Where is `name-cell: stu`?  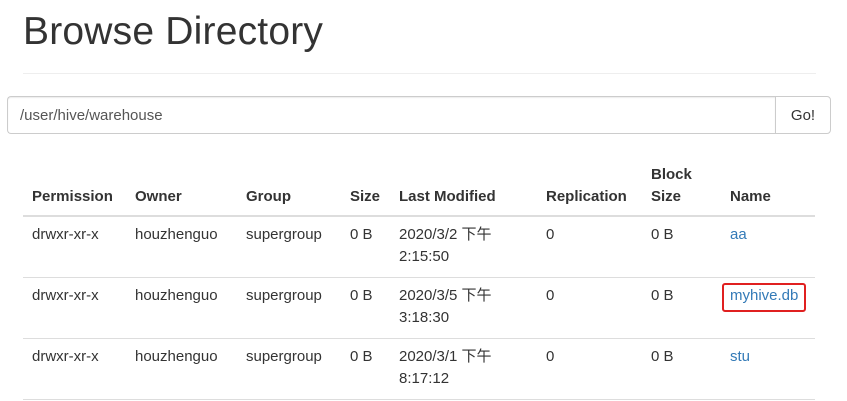
name-cell: stu is located at coordinates (768, 369).